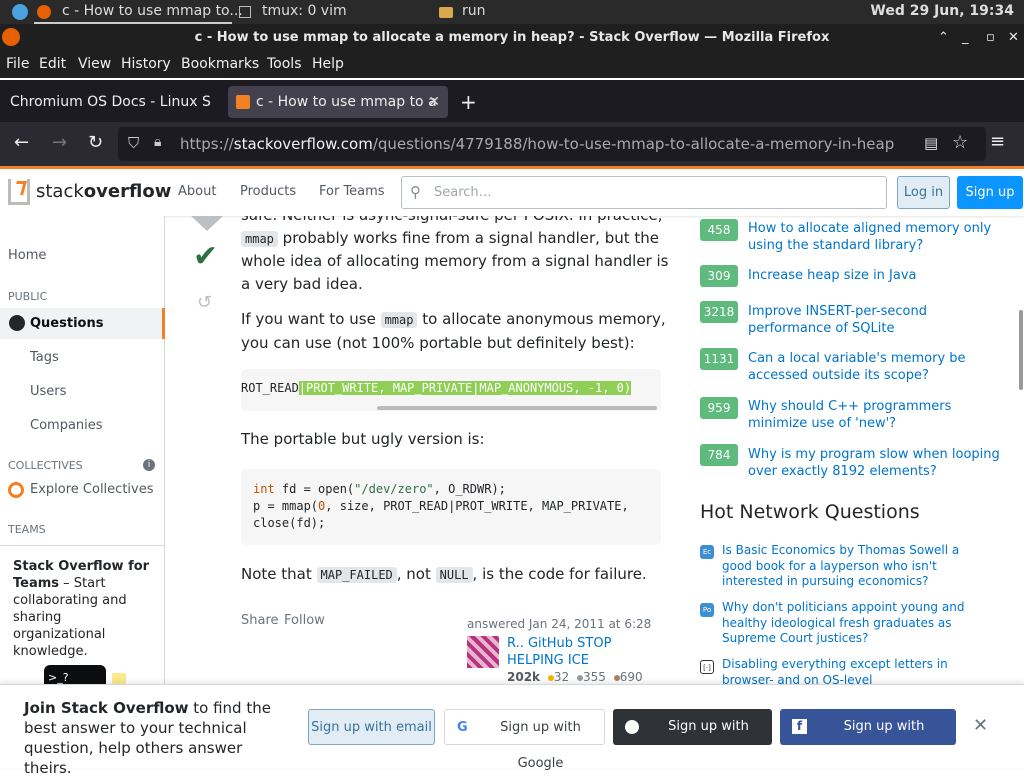  Describe the element at coordinates (17, 64) in the screenshot. I see `menu-file: File` at that location.